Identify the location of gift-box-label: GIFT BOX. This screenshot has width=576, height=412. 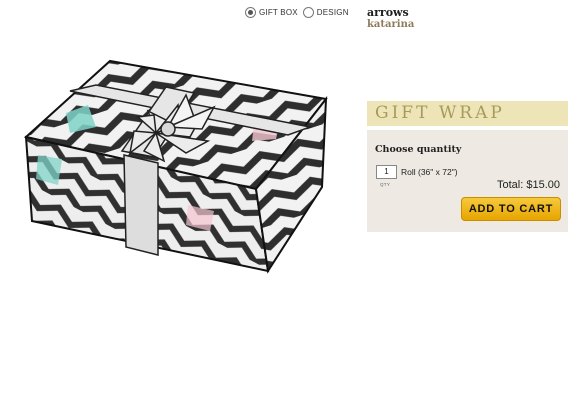
(278, 12).